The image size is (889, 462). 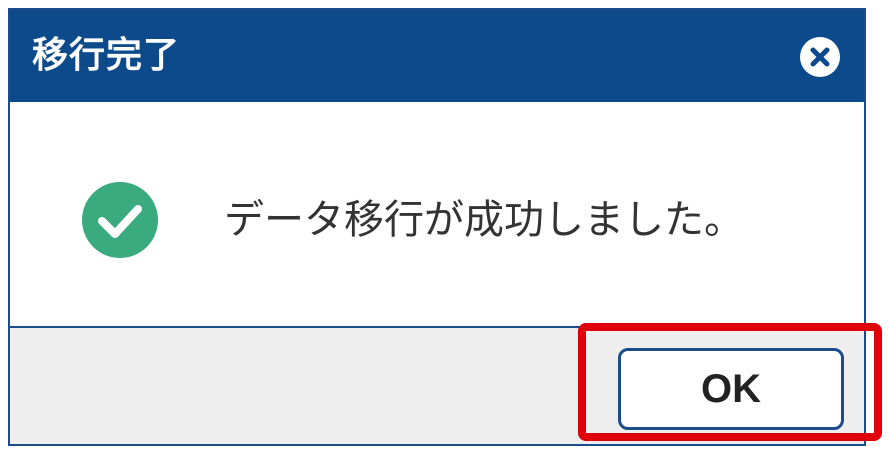 I want to click on check-circle-icon, so click(x=120, y=220).